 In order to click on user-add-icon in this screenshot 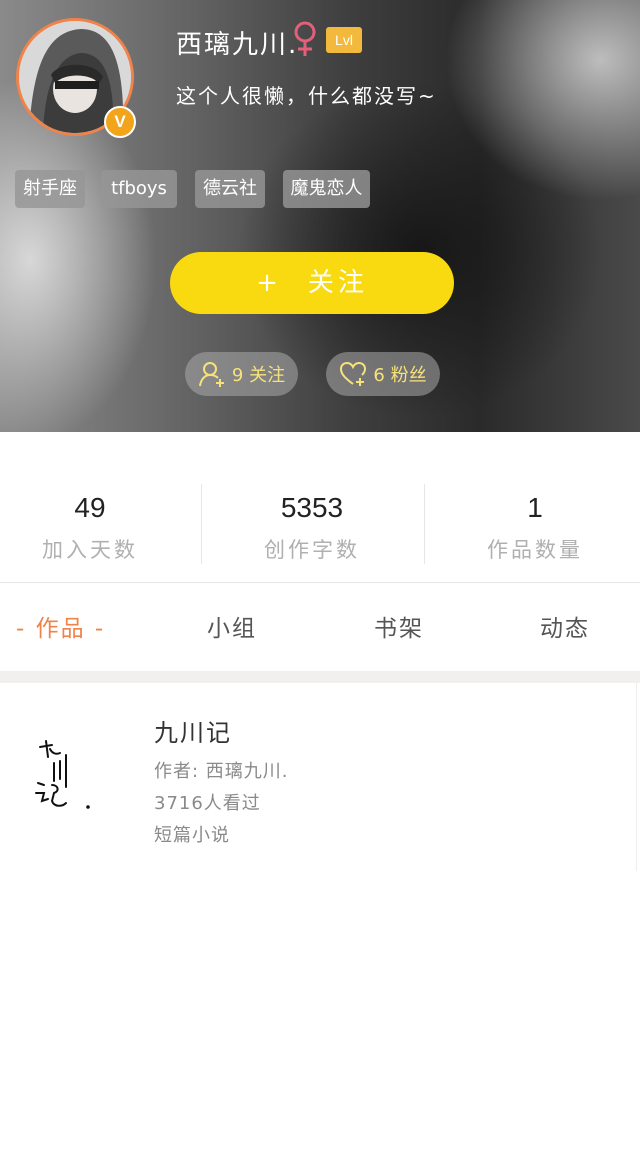, I will do `click(211, 374)`.